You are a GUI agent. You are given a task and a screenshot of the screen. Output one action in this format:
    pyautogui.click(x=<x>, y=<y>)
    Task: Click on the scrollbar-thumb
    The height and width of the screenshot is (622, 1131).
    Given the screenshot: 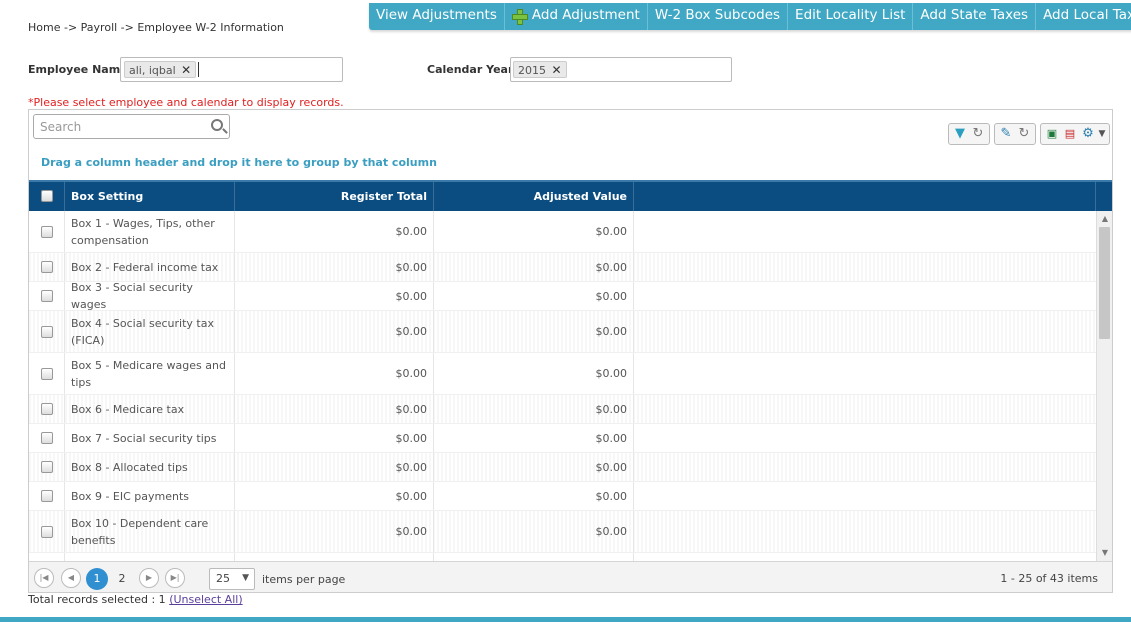 What is the action you would take?
    pyautogui.click(x=1104, y=283)
    